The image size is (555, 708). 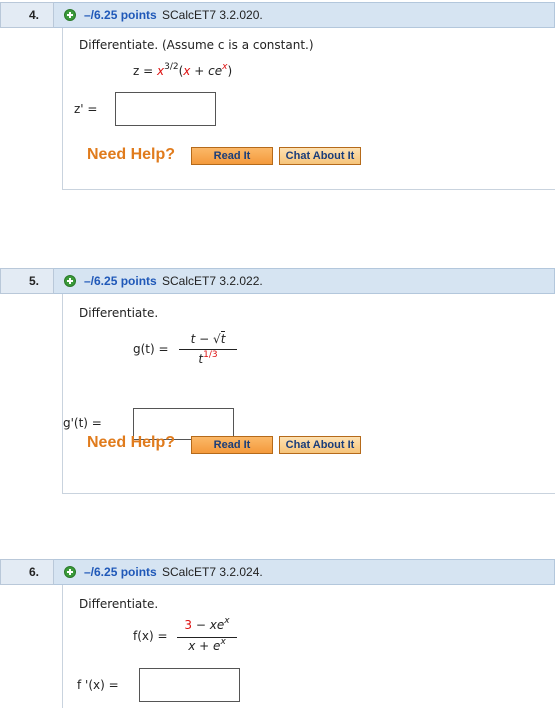 What do you see at coordinates (210, 355) in the screenshot?
I see `denominator-exponent: 1/3` at bounding box center [210, 355].